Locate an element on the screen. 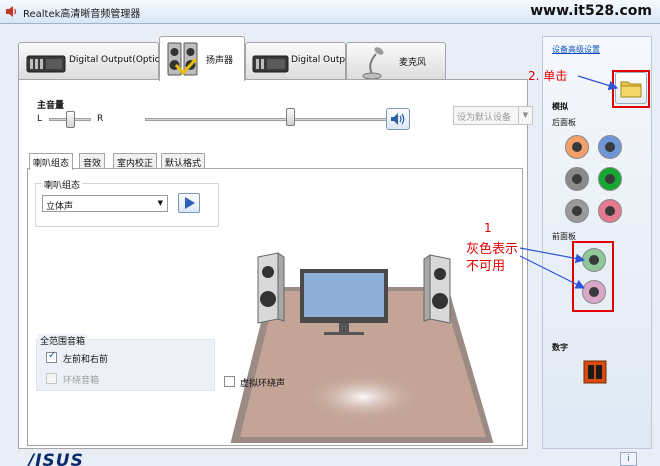  surround-speakers-label: 环绕音箱 is located at coordinates (81, 381).